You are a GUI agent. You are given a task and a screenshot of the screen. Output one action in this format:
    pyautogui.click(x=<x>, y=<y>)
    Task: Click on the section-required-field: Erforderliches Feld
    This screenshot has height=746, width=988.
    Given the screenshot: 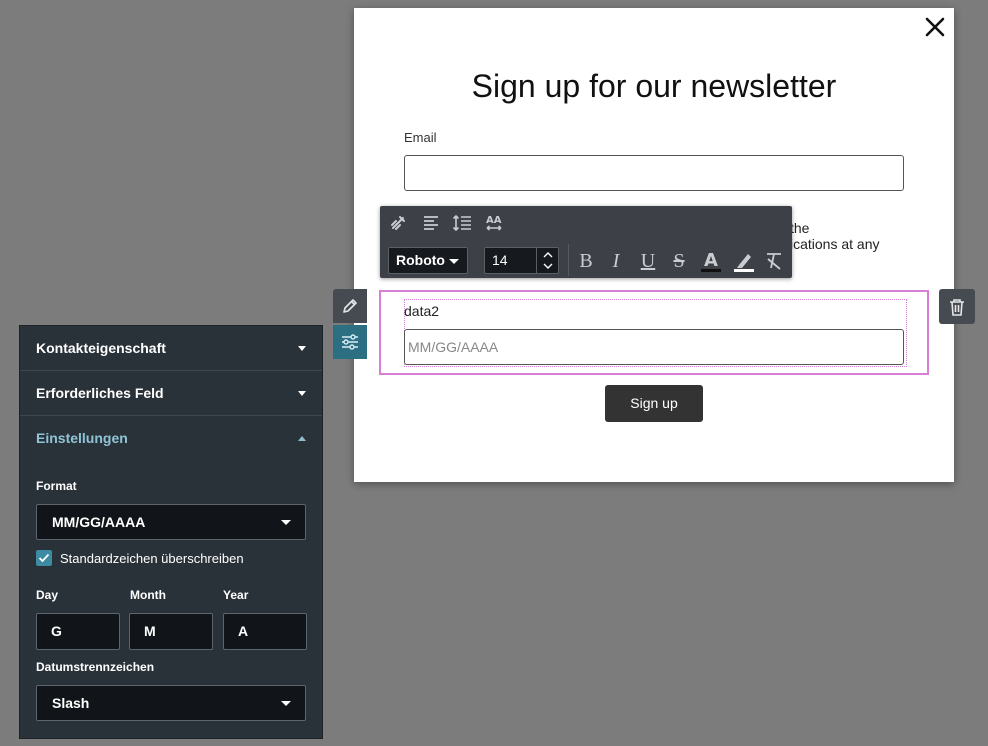 What is the action you would take?
    pyautogui.click(x=171, y=393)
    